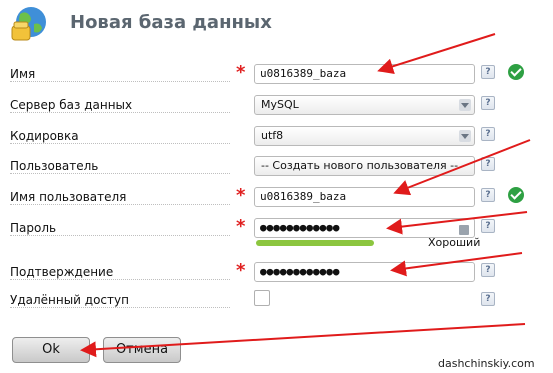 The width and height of the screenshot is (553, 373). I want to click on user-select-value: -- Создать нового пользователя --, so click(360, 165).